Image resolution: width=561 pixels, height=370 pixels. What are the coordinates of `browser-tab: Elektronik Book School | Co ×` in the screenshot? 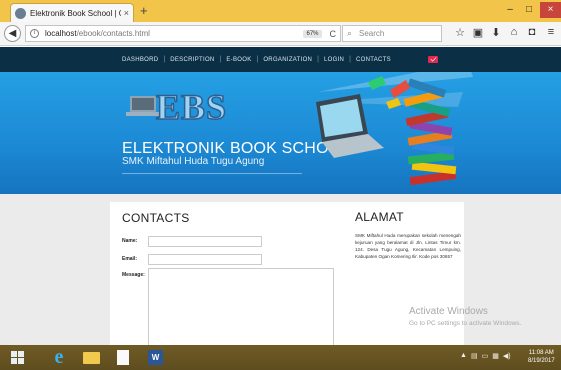 It's located at (72, 12).